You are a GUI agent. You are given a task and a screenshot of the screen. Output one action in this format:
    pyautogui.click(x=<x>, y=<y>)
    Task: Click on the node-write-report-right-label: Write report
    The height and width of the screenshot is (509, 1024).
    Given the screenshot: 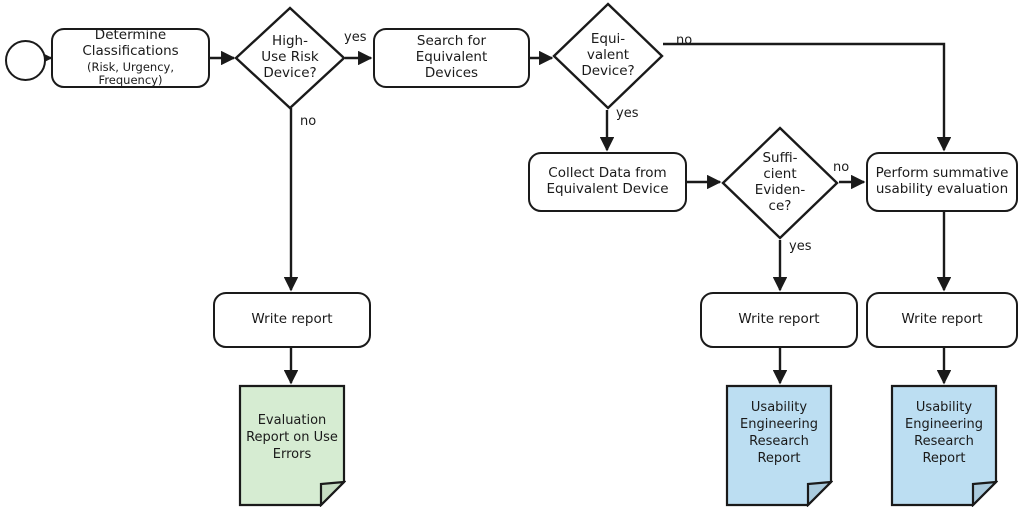 What is the action you would take?
    pyautogui.click(x=942, y=319)
    